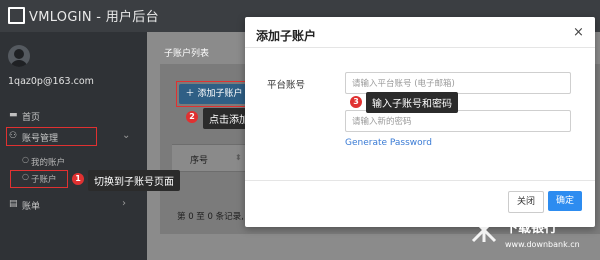 This screenshot has width=600, height=260. What do you see at coordinates (286, 36) in the screenshot?
I see `modal-title: 添加子账户` at bounding box center [286, 36].